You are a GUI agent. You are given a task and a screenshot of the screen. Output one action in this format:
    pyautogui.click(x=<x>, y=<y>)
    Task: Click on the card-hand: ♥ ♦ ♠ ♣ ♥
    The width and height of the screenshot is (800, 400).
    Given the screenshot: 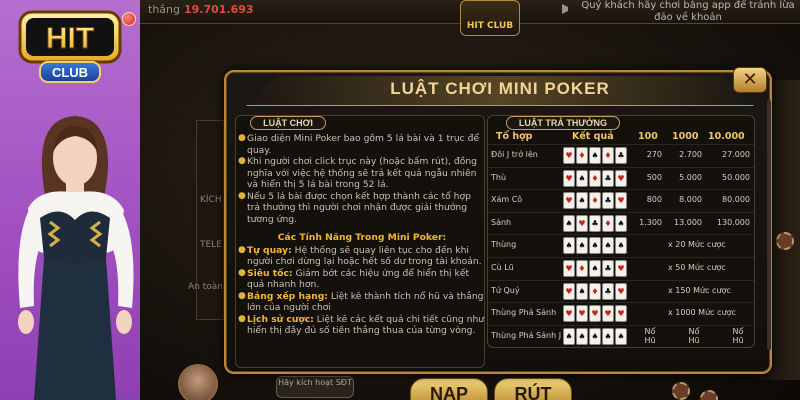 What is the action you would take?
    pyautogui.click(x=595, y=268)
    